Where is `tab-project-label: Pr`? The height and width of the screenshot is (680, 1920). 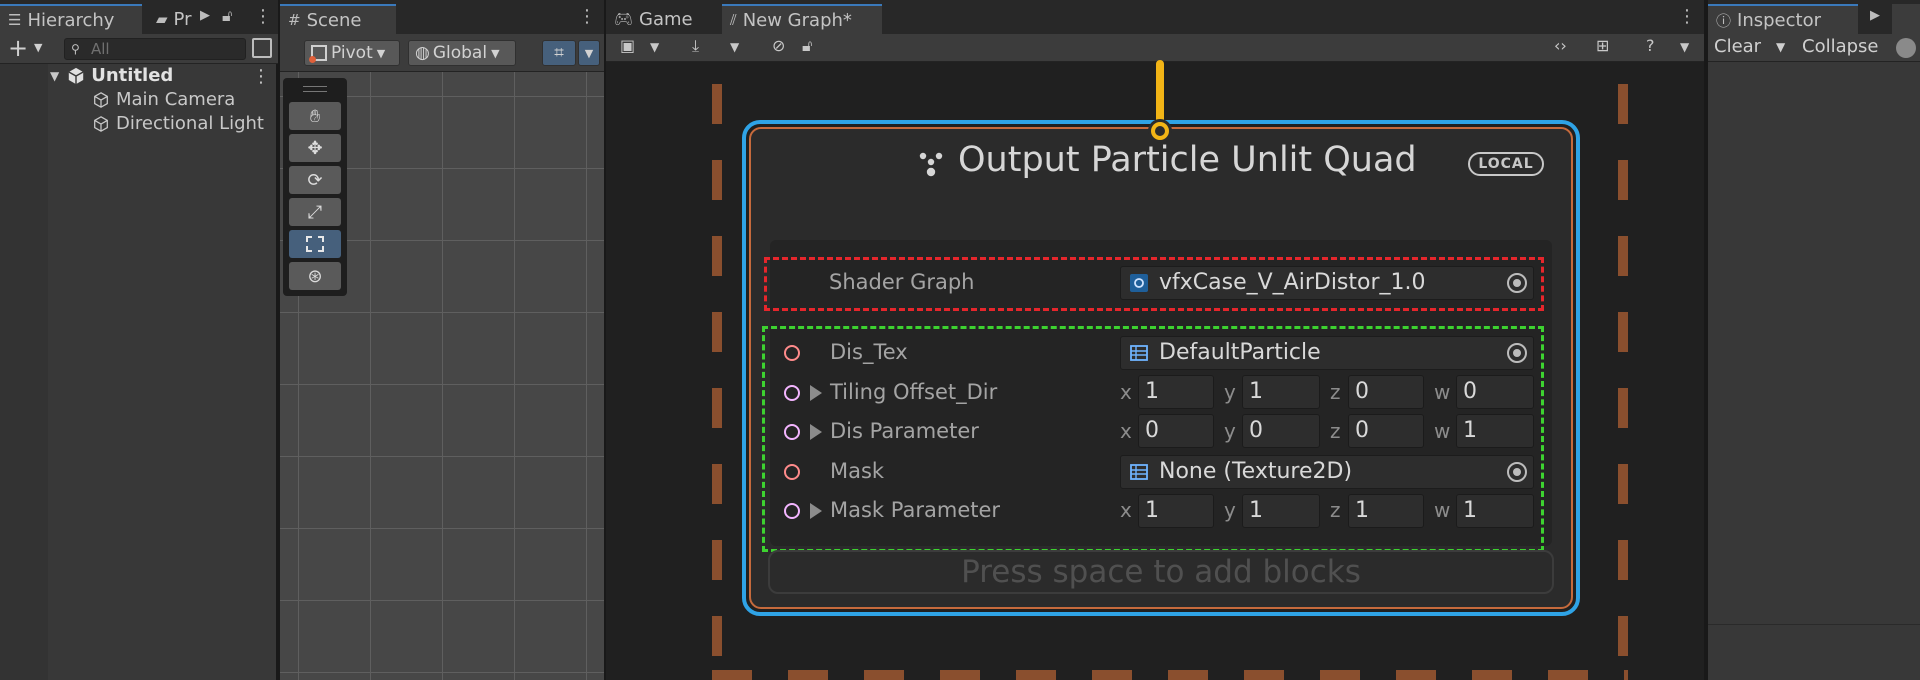
tab-project-label: Pr is located at coordinates (182, 19).